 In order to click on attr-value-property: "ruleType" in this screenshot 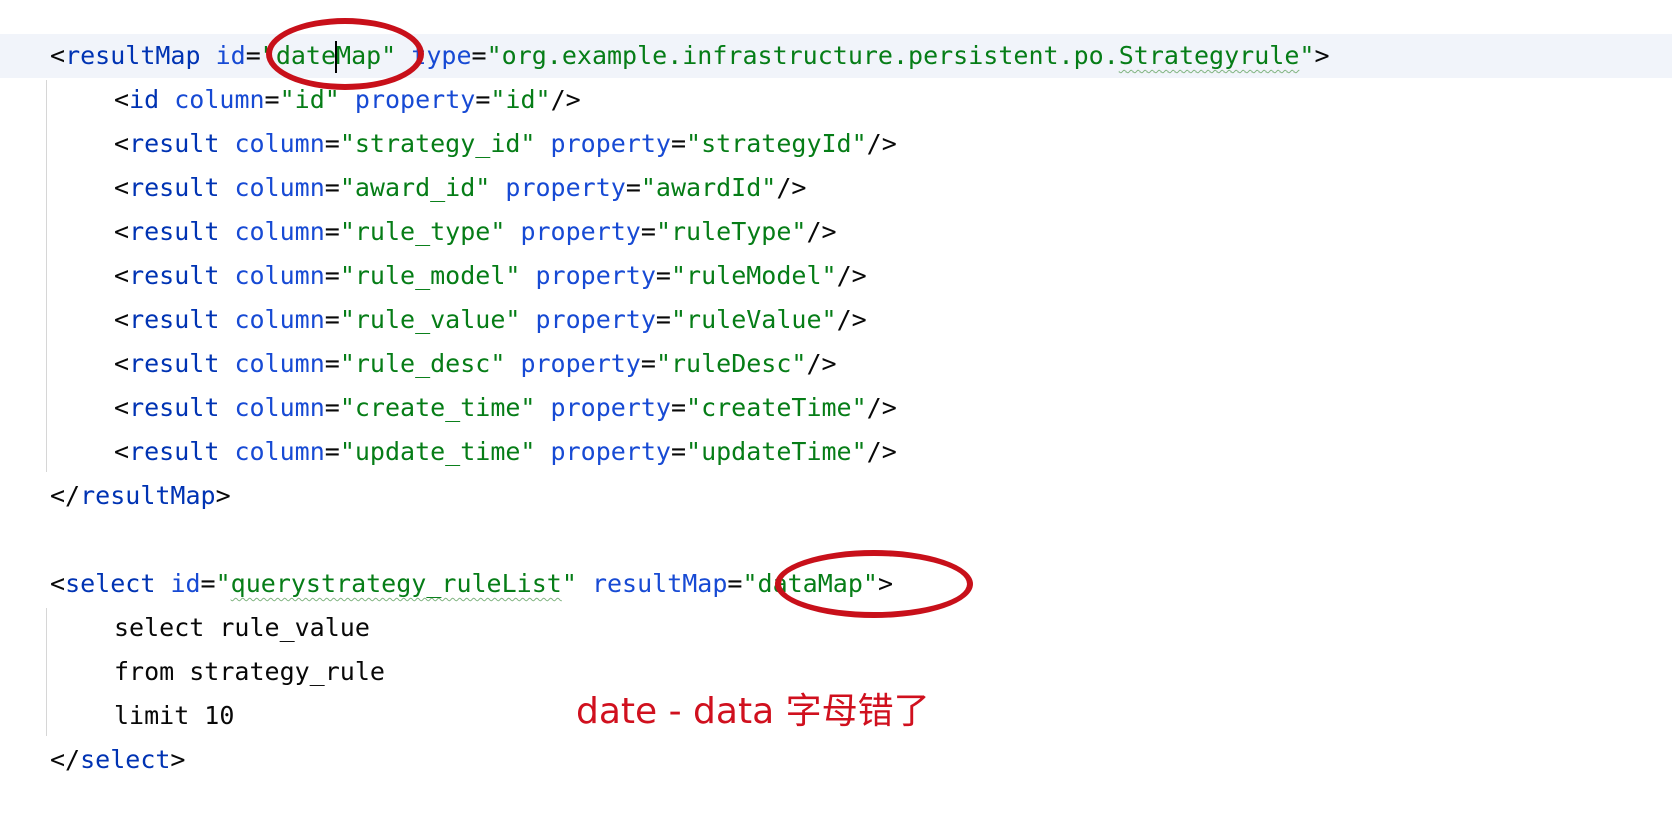, I will do `click(731, 231)`.